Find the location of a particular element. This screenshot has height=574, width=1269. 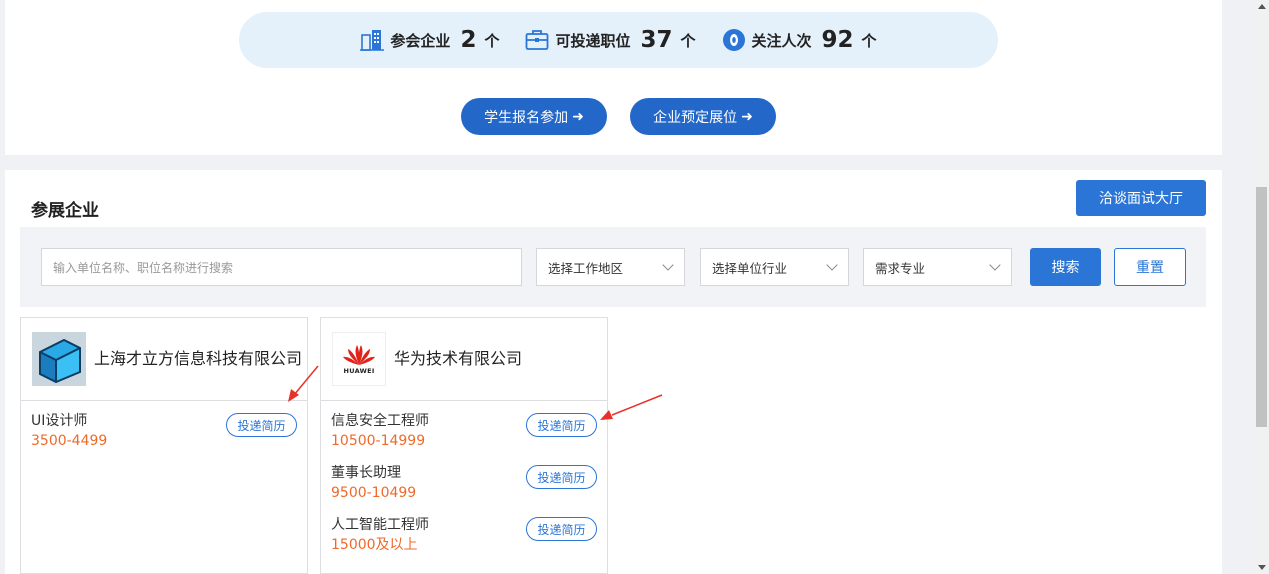

job-item: 董事长助理 9500-10499 投递简历 is located at coordinates (464, 489).